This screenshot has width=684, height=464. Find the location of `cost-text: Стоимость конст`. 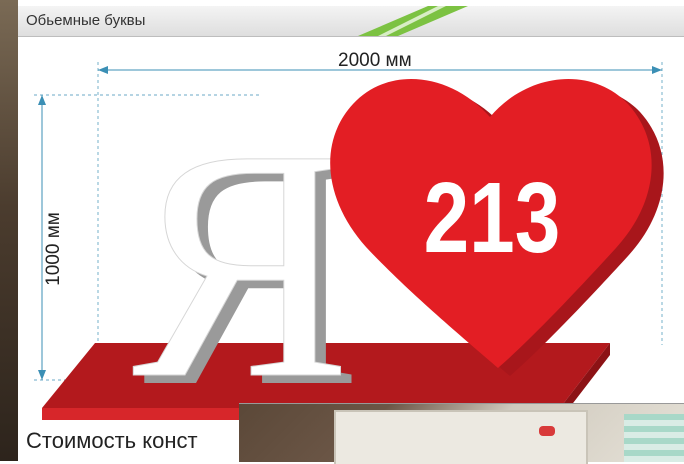

cost-text: Стоимость конст is located at coordinates (112, 440).